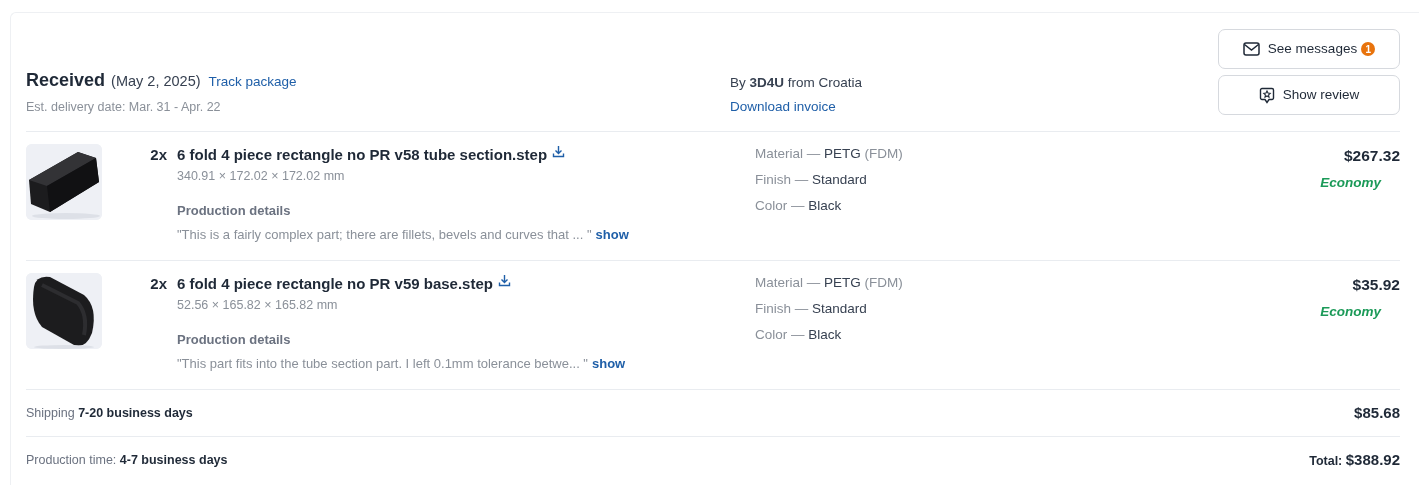 Image resolution: width=1419 pixels, height=485 pixels. What do you see at coordinates (1354, 460) in the screenshot?
I see `summary-amount: Total: $388.92` at bounding box center [1354, 460].